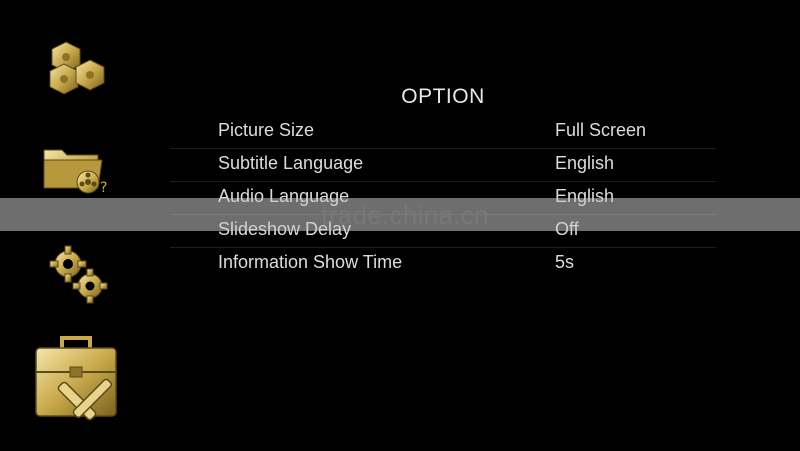 This screenshot has width=800, height=451. I want to click on page-title: OPTION, so click(443, 96).